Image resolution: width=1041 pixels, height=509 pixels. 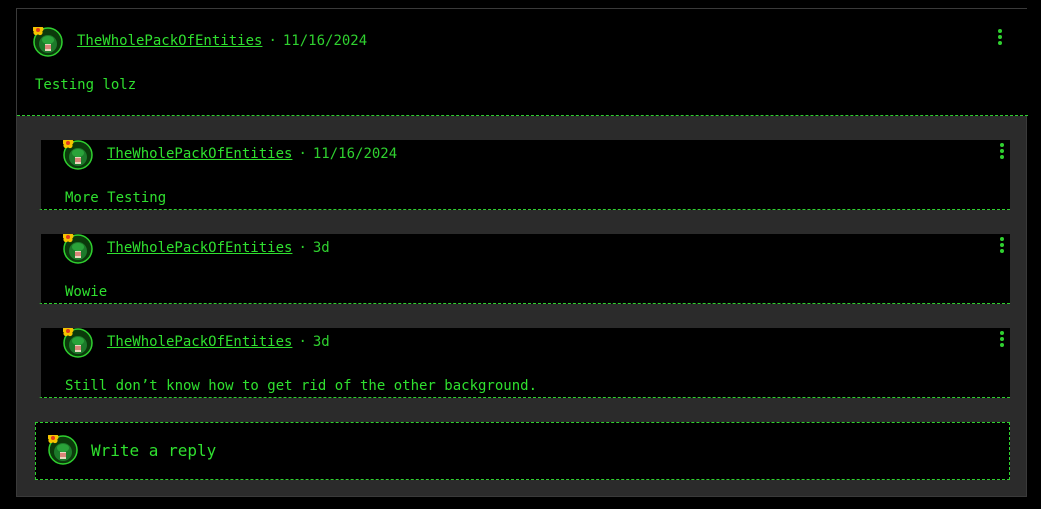 What do you see at coordinates (522, 451) in the screenshot?
I see `reply-composer: Write a reply` at bounding box center [522, 451].